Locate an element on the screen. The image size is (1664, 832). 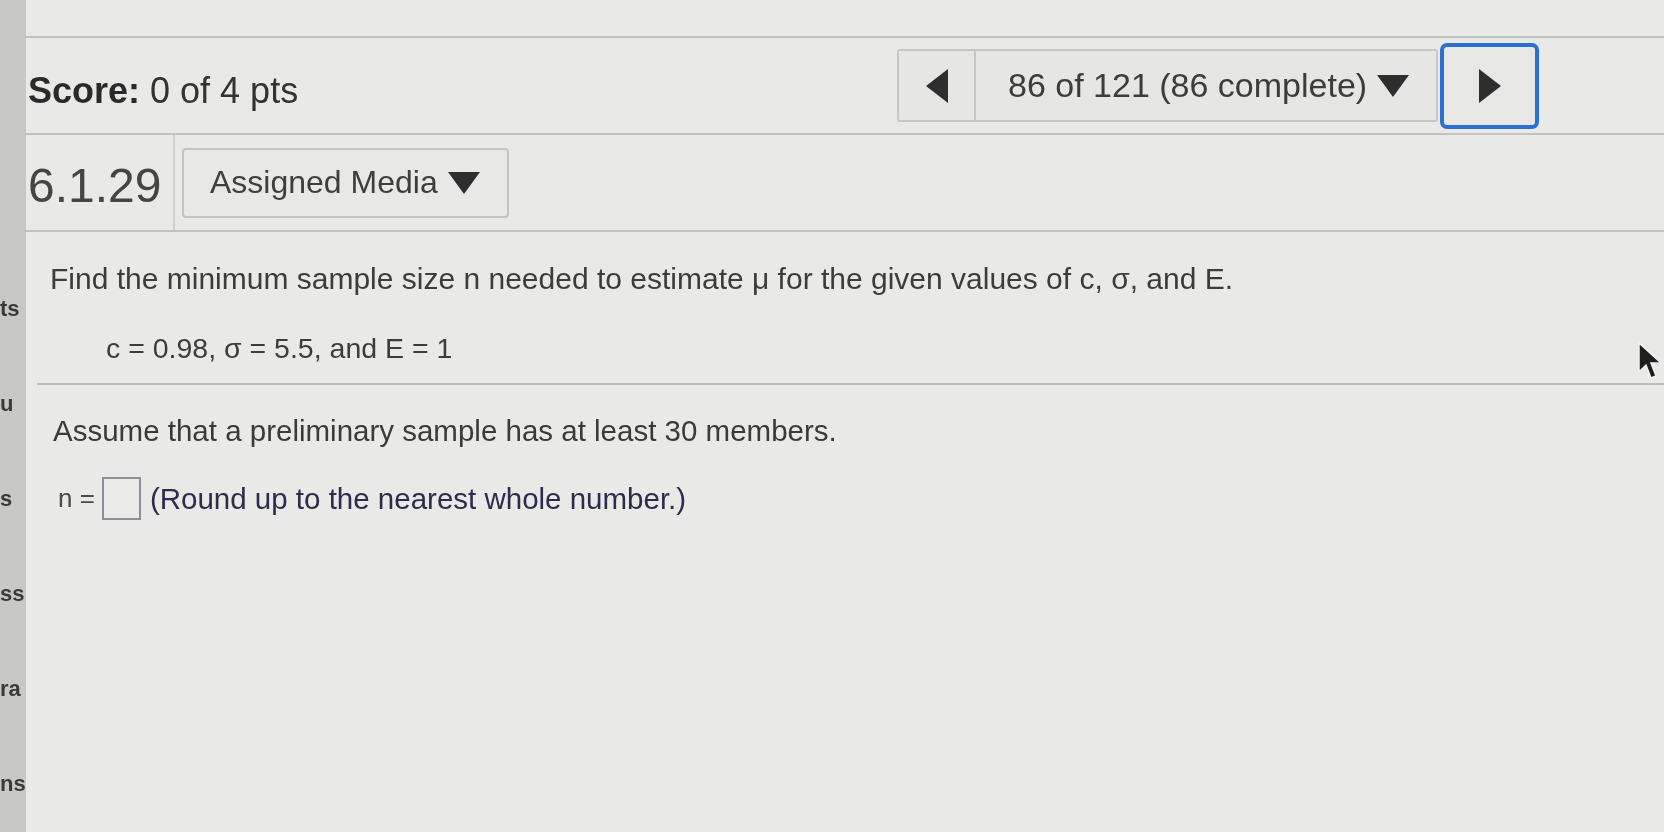
sidebar-text: ss is located at coordinates (13, 594).